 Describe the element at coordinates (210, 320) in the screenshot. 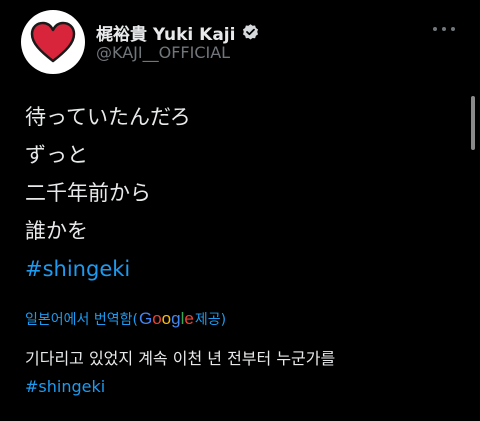

I see `translation-suffix: 제공)` at that location.